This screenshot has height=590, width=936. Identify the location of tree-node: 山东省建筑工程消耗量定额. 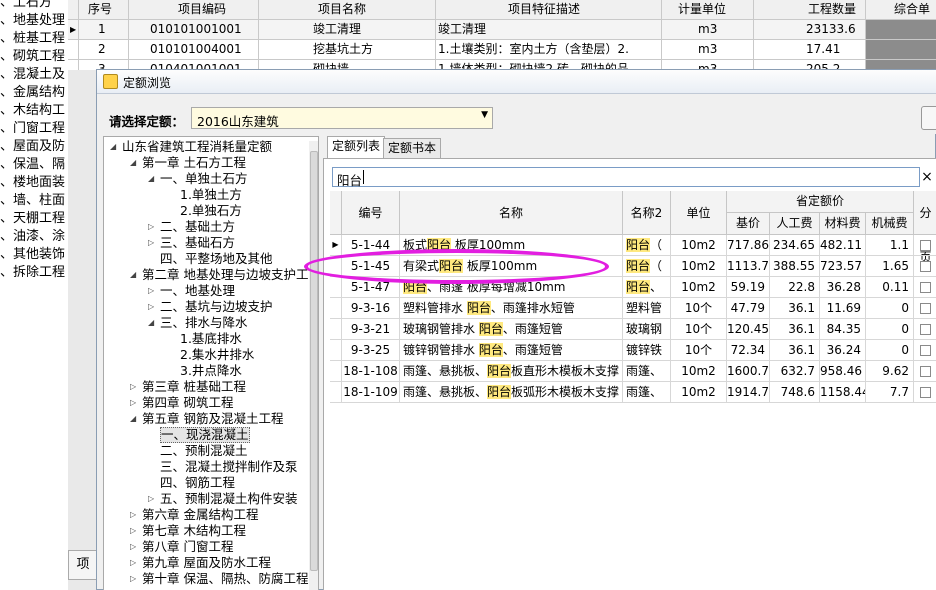
(197, 147).